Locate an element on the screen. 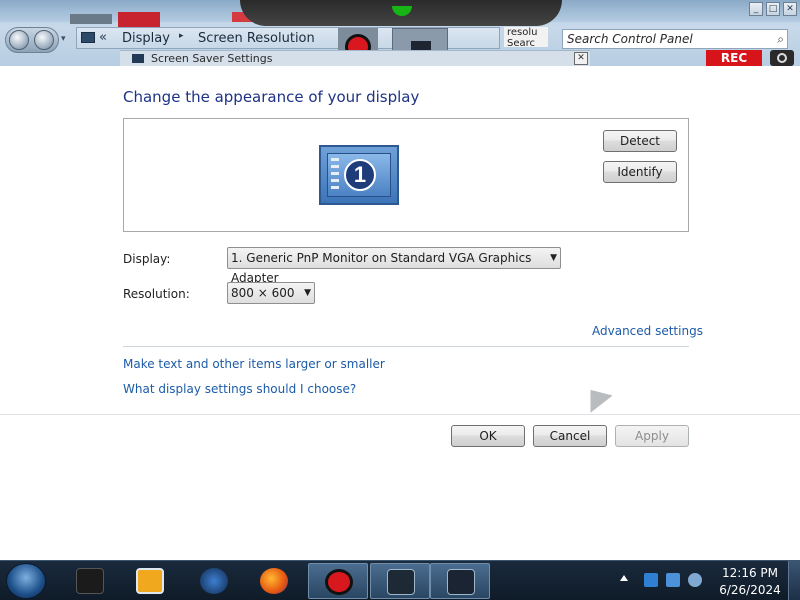  taskbar-item-monitor is located at coordinates (460, 581).